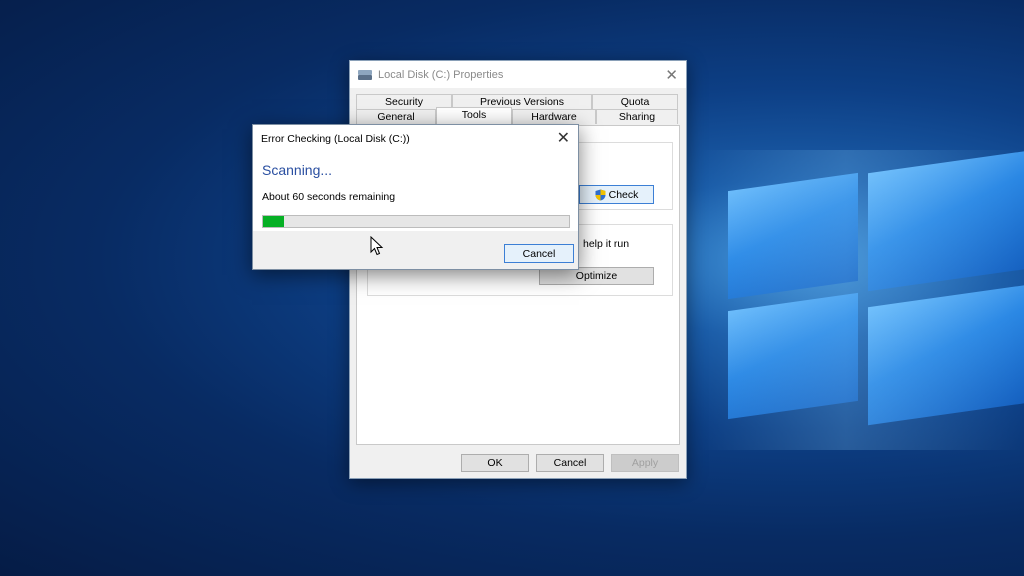  Describe the element at coordinates (377, 246) in the screenshot. I see `cursor-icon` at that location.